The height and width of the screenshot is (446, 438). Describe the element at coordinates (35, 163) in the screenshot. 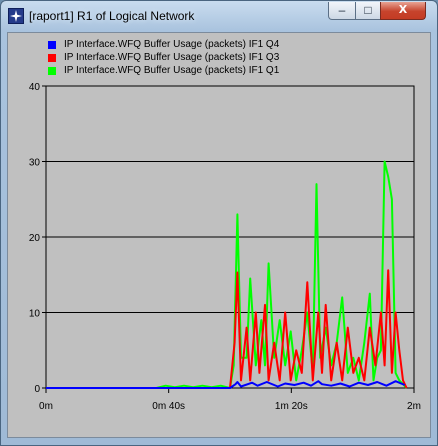

I see `y-tick-label-30: 30` at that location.